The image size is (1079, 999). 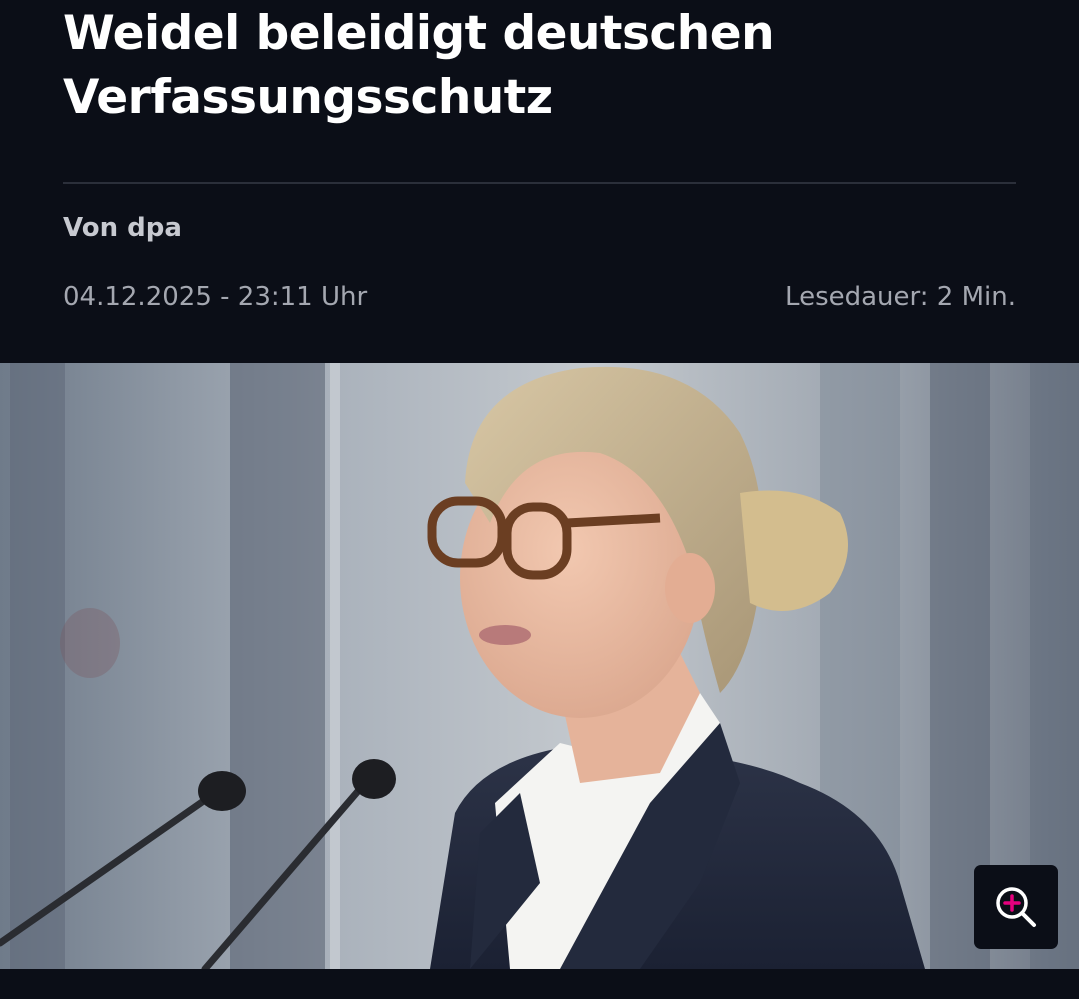 I want to click on header-divider, so click(x=539, y=183).